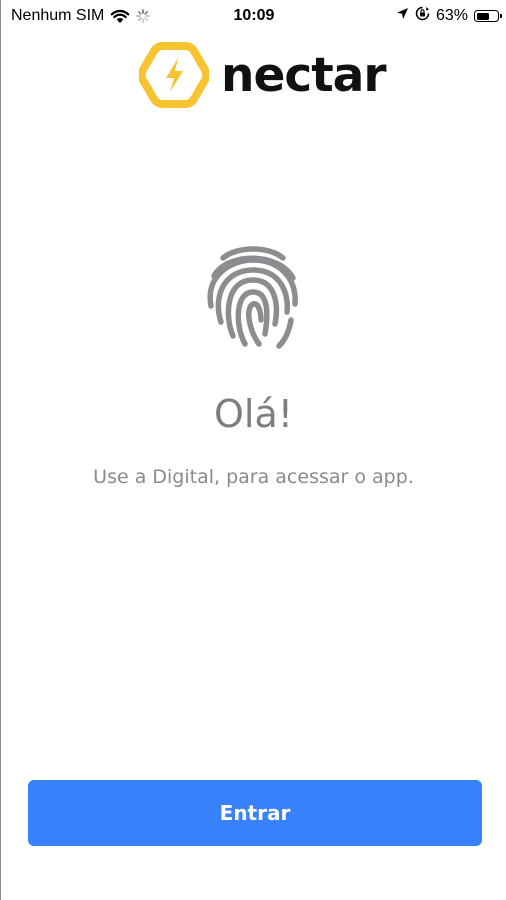 The width and height of the screenshot is (506, 900). What do you see at coordinates (451, 15) in the screenshot?
I see `battery-percent: 63%` at bounding box center [451, 15].